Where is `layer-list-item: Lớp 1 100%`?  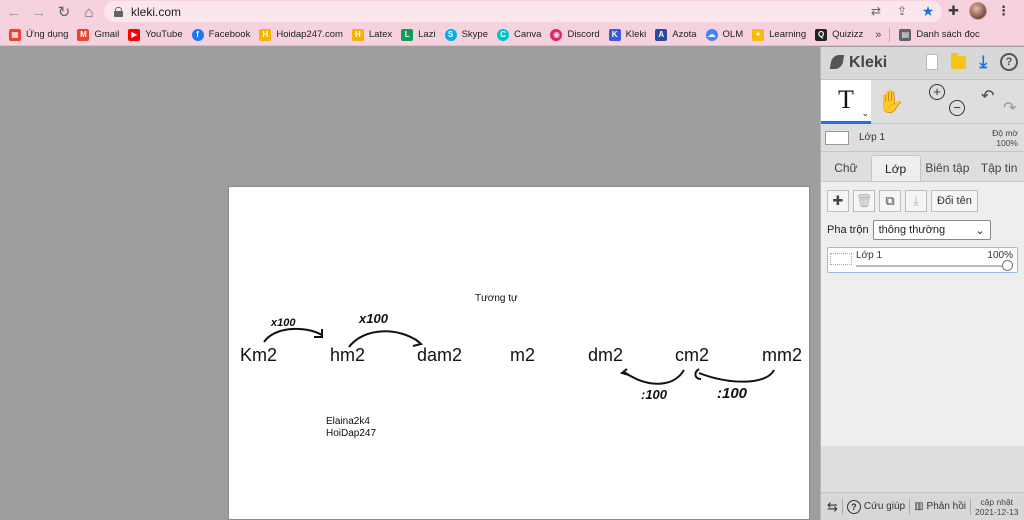 layer-list-item: Lớp 1 100% is located at coordinates (922, 260).